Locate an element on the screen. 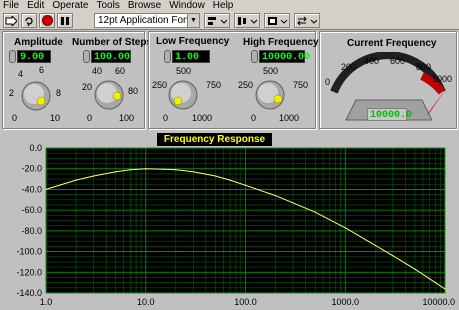 This screenshot has width=459, height=310. resize-objects-button is located at coordinates (277, 20).